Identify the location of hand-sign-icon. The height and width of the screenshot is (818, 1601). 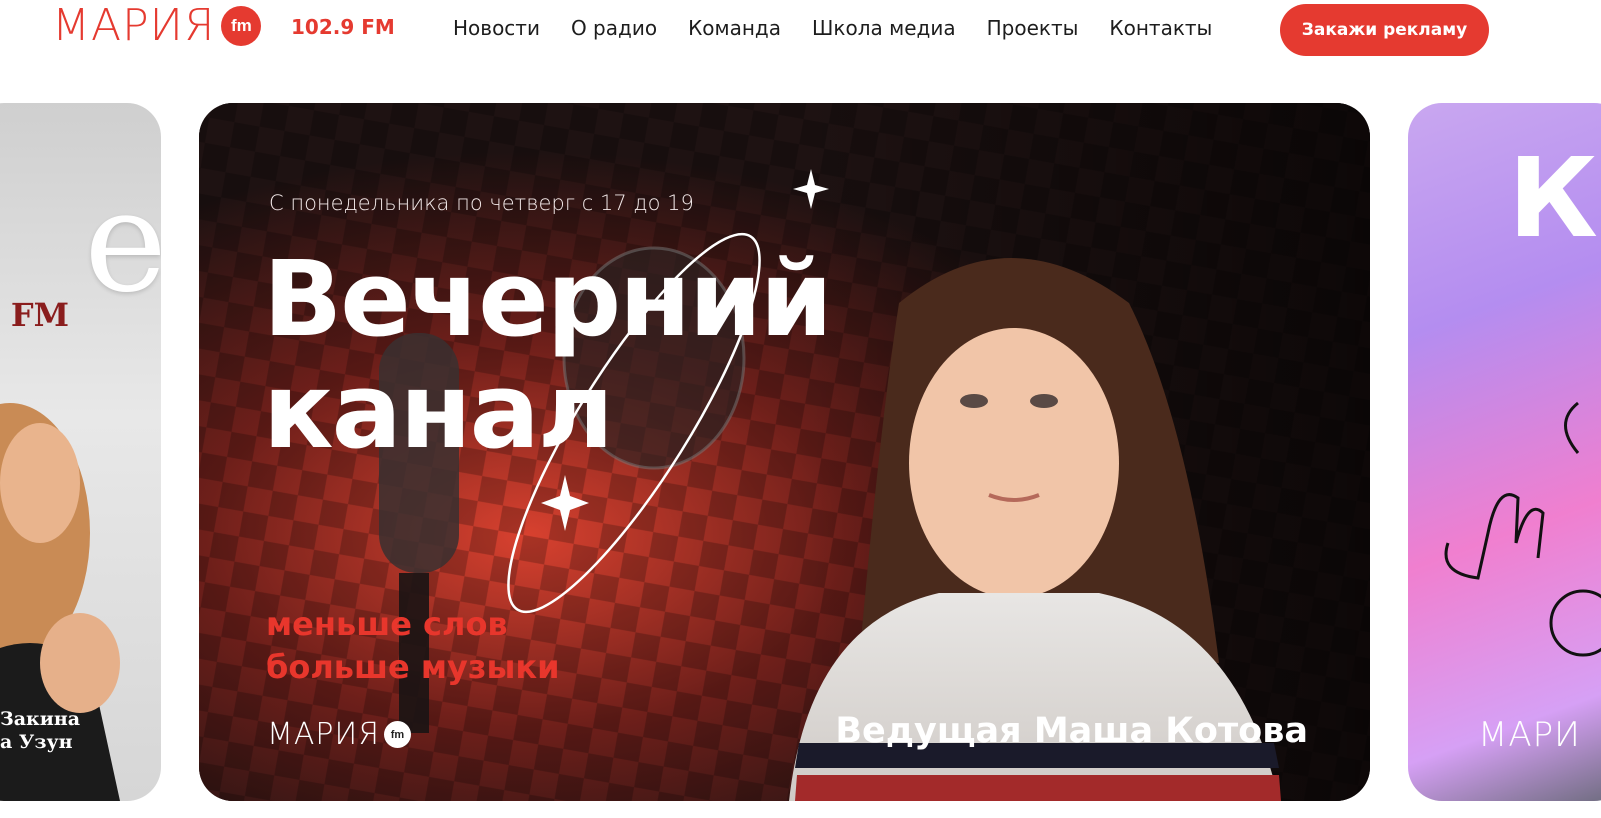
(1494, 536).